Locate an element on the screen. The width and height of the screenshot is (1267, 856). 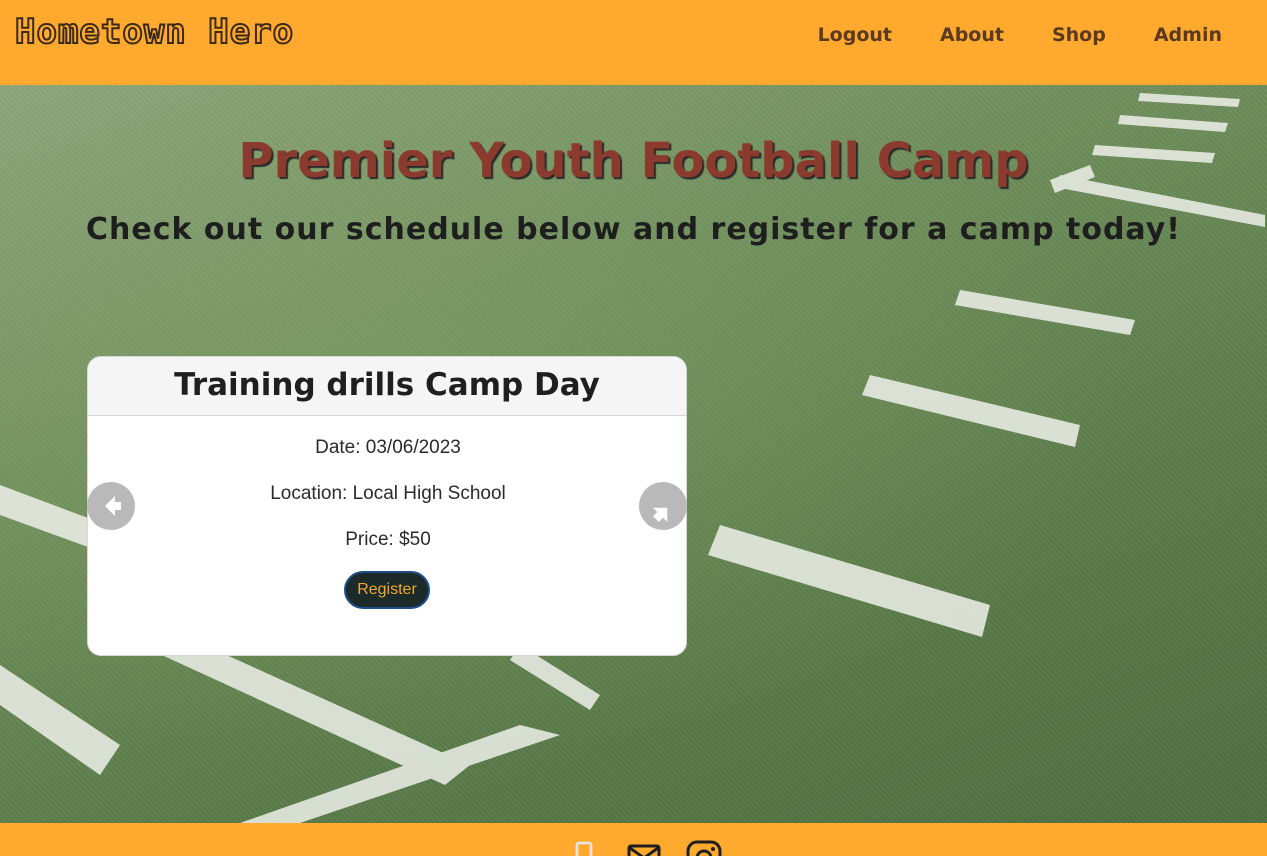
mail-icon is located at coordinates (645, 848).